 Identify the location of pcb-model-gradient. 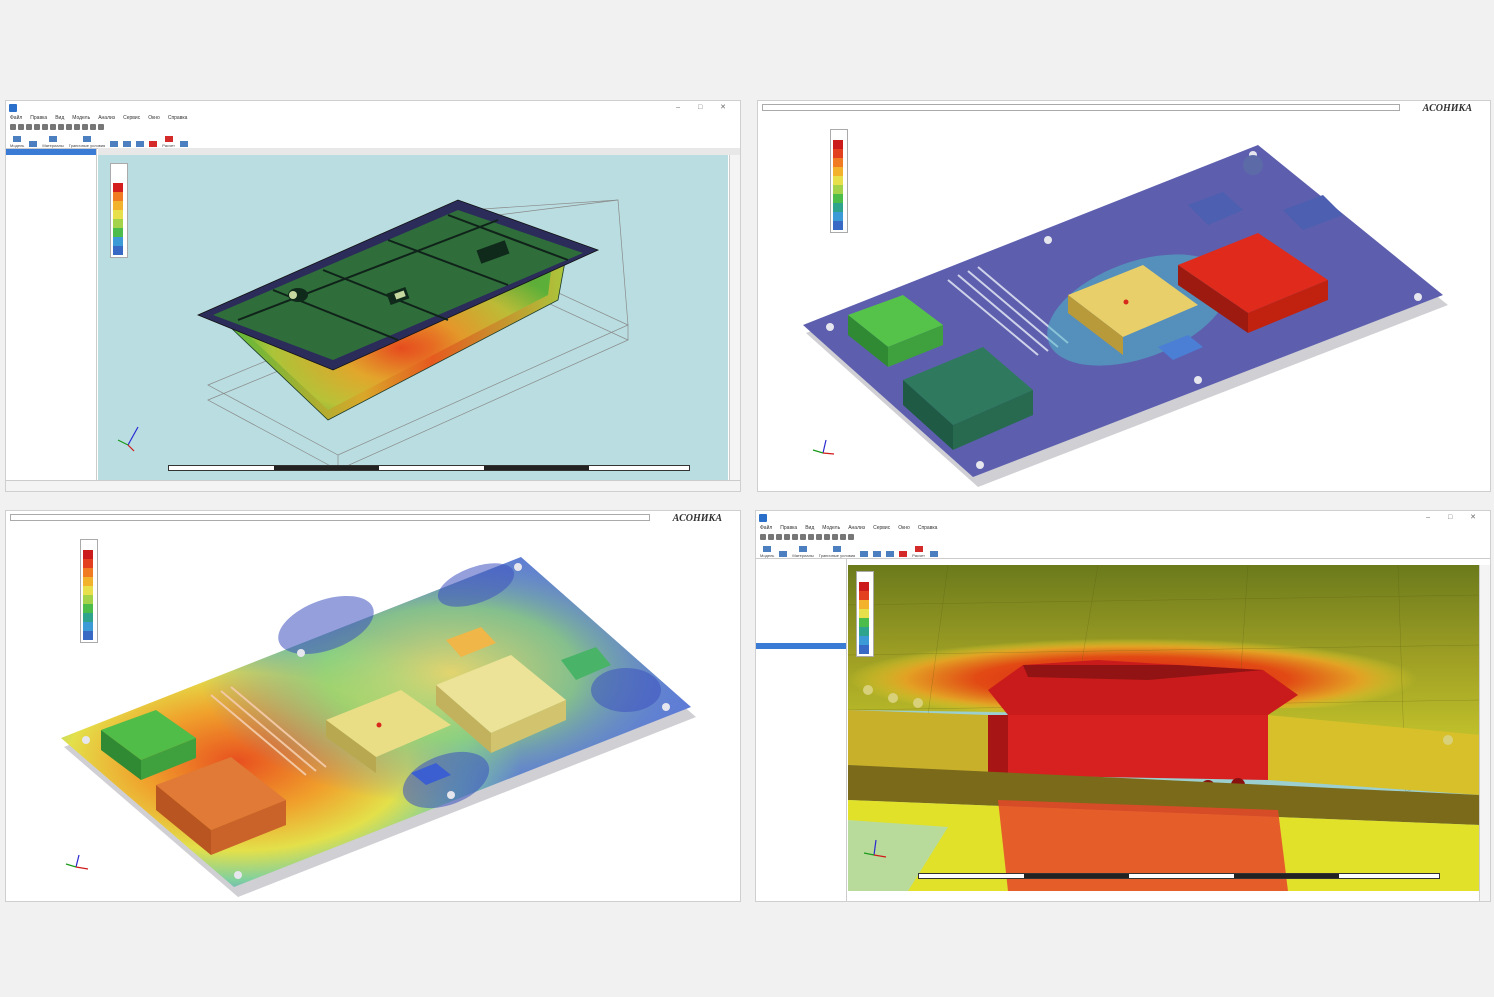
(378, 727).